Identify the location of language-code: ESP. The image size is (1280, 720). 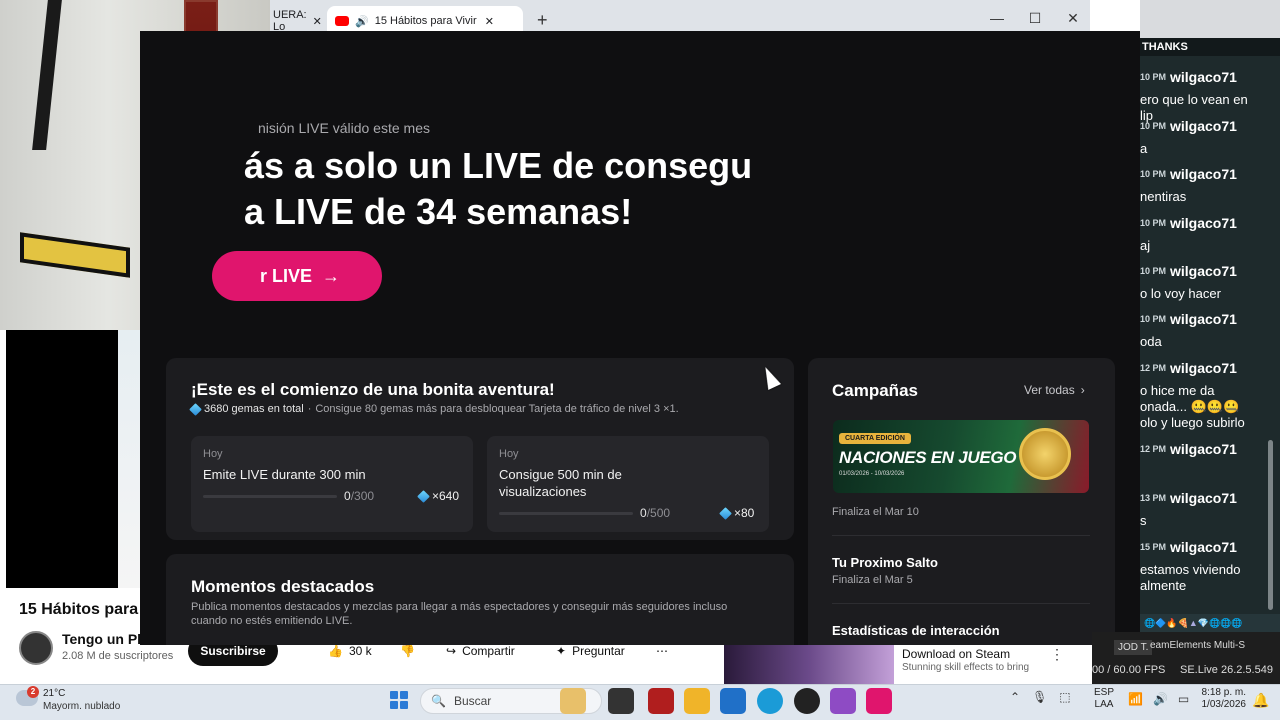
(1104, 692).